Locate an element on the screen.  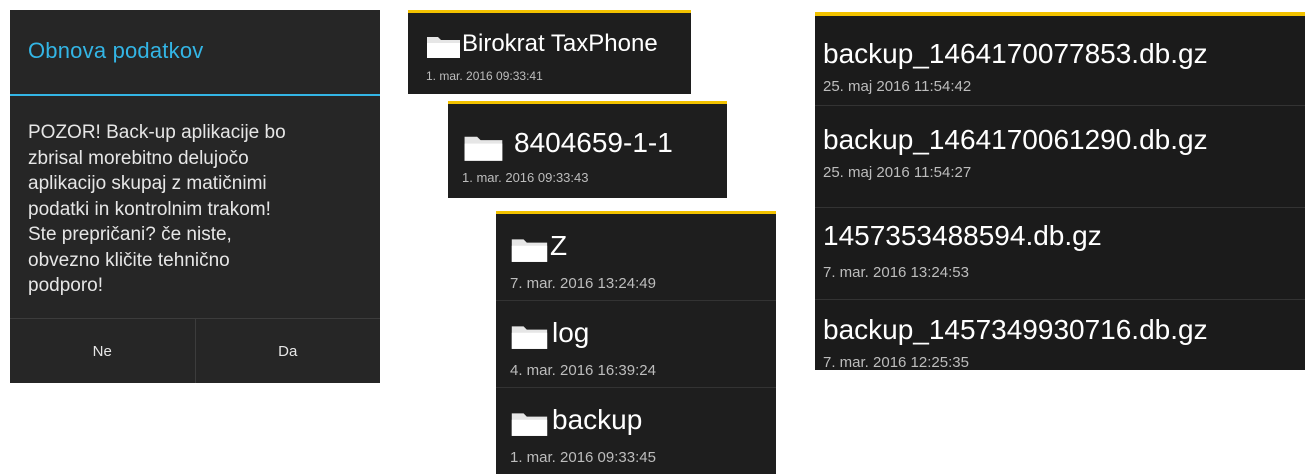
list-item: 8404659-1-1 1. mar. 2016 09:33:43 is located at coordinates (587, 149).